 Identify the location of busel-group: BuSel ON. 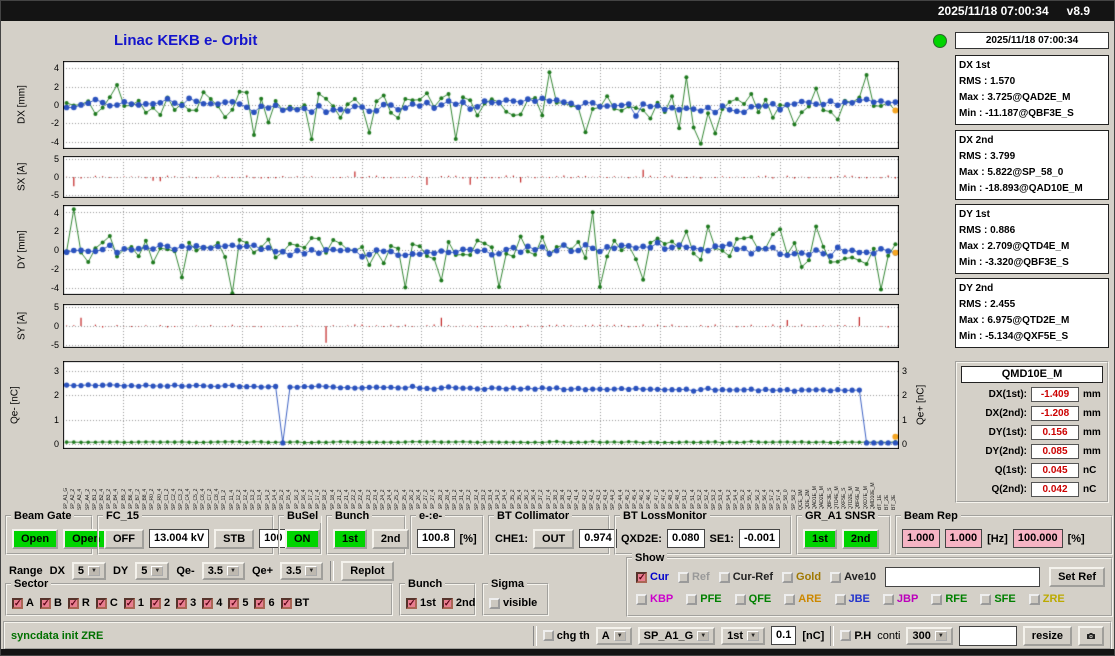
(300, 532).